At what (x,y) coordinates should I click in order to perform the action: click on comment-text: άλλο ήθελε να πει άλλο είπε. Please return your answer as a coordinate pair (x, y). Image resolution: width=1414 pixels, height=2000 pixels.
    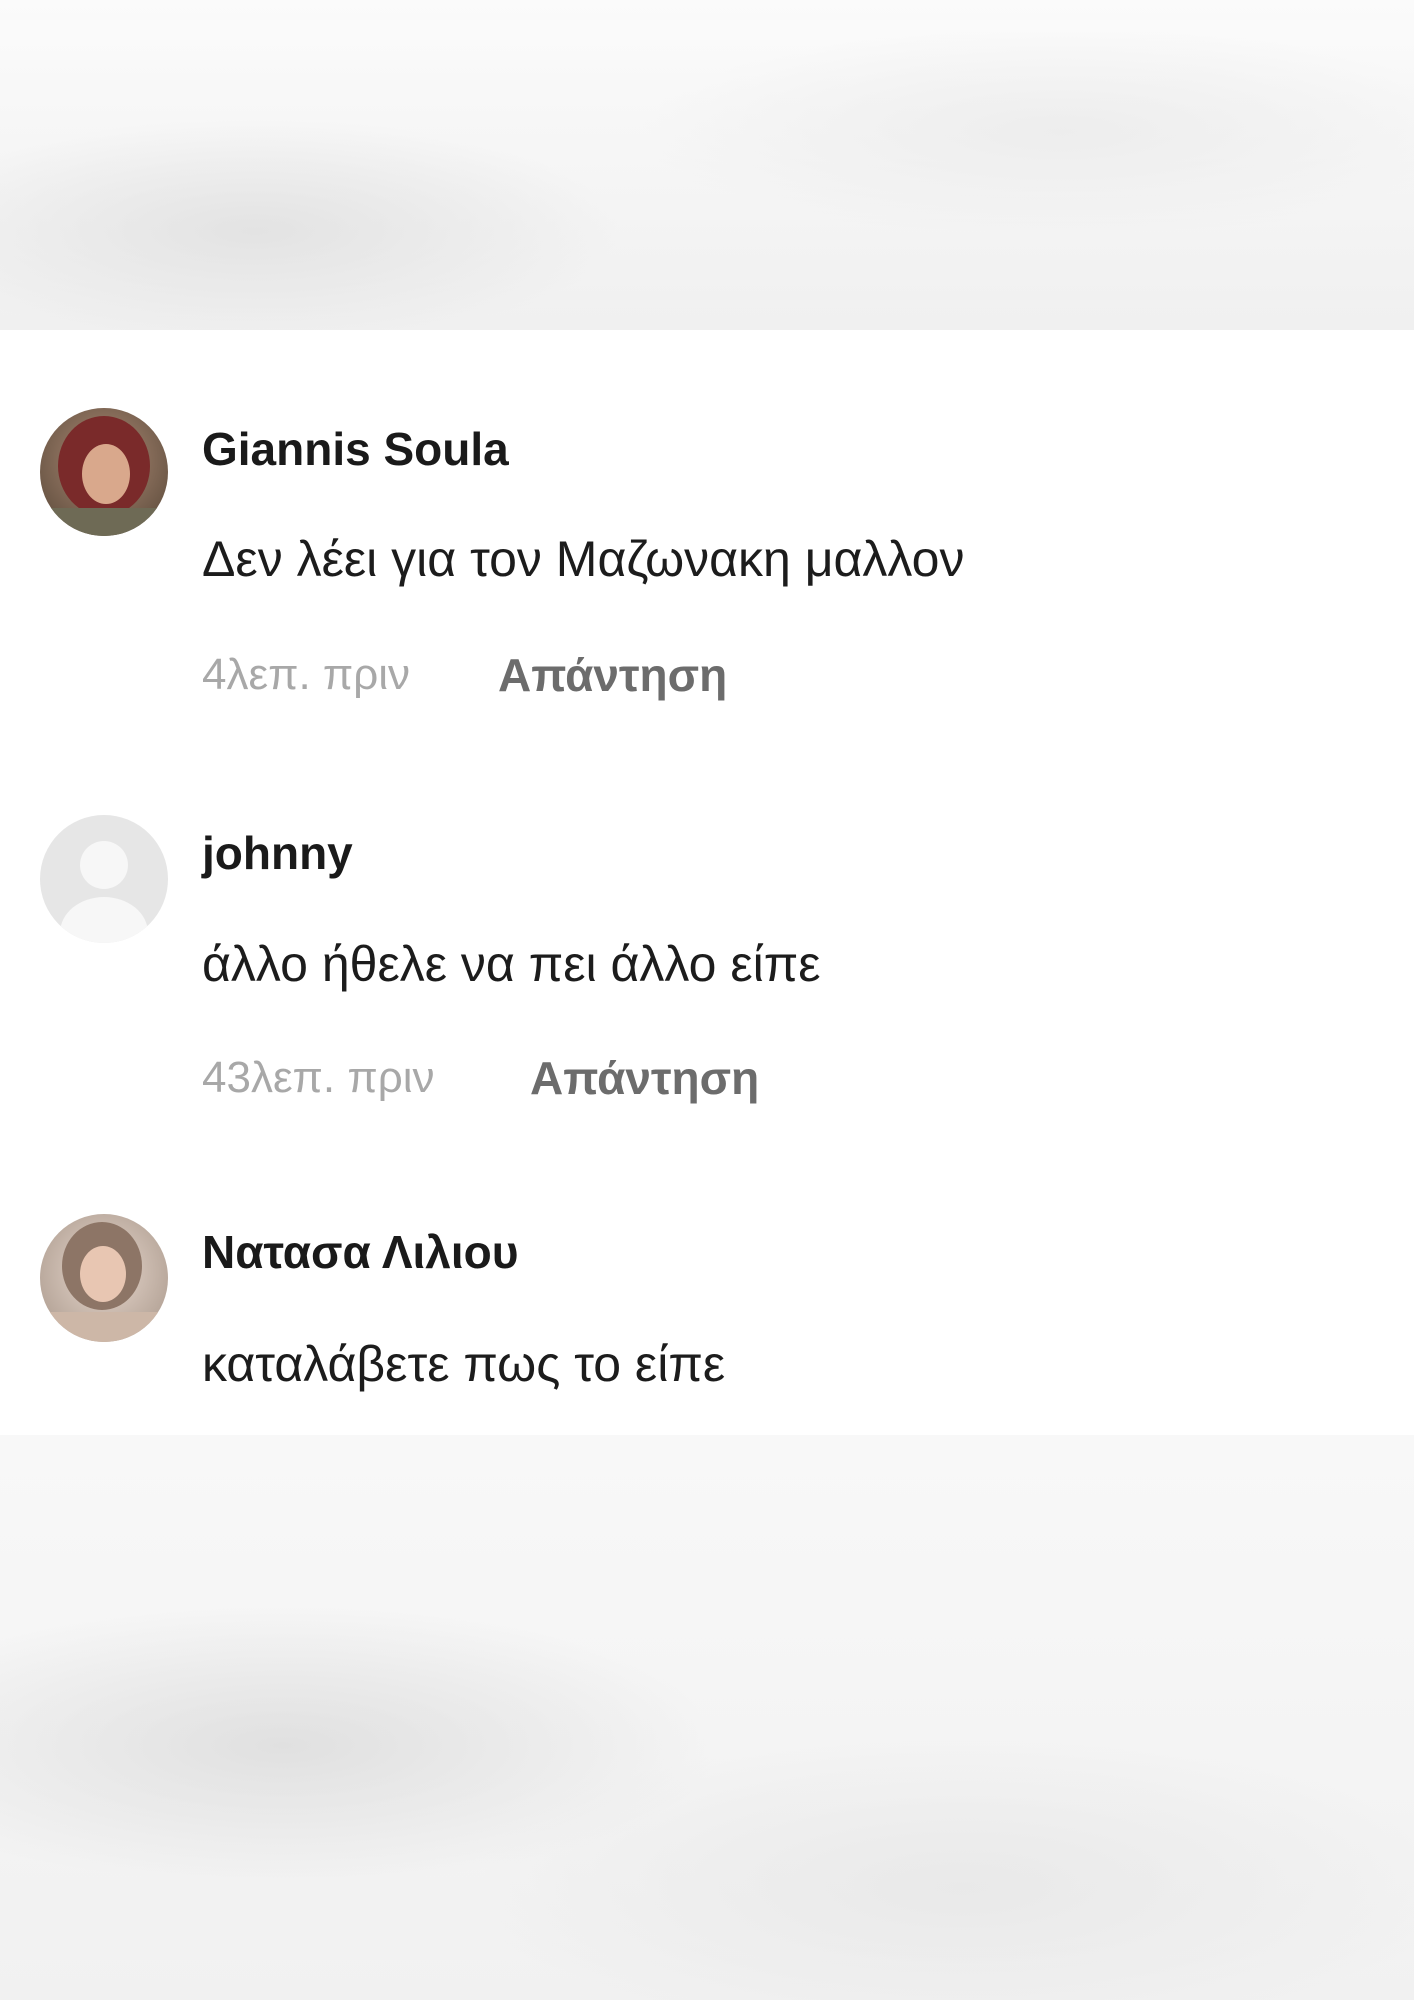
    Looking at the image, I should click on (511, 964).